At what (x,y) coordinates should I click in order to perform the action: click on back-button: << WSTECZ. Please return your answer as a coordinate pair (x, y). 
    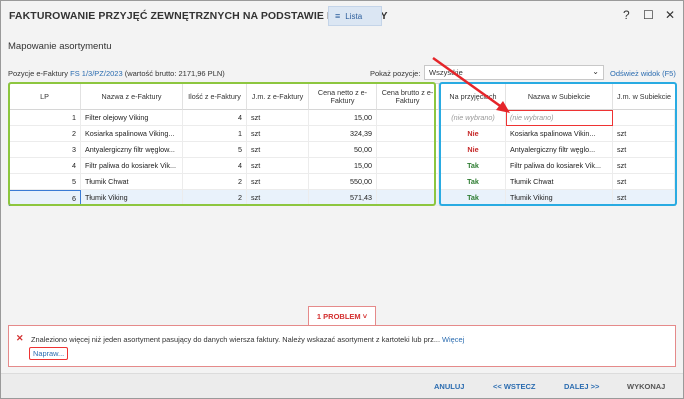
    Looking at the image, I should click on (514, 386).